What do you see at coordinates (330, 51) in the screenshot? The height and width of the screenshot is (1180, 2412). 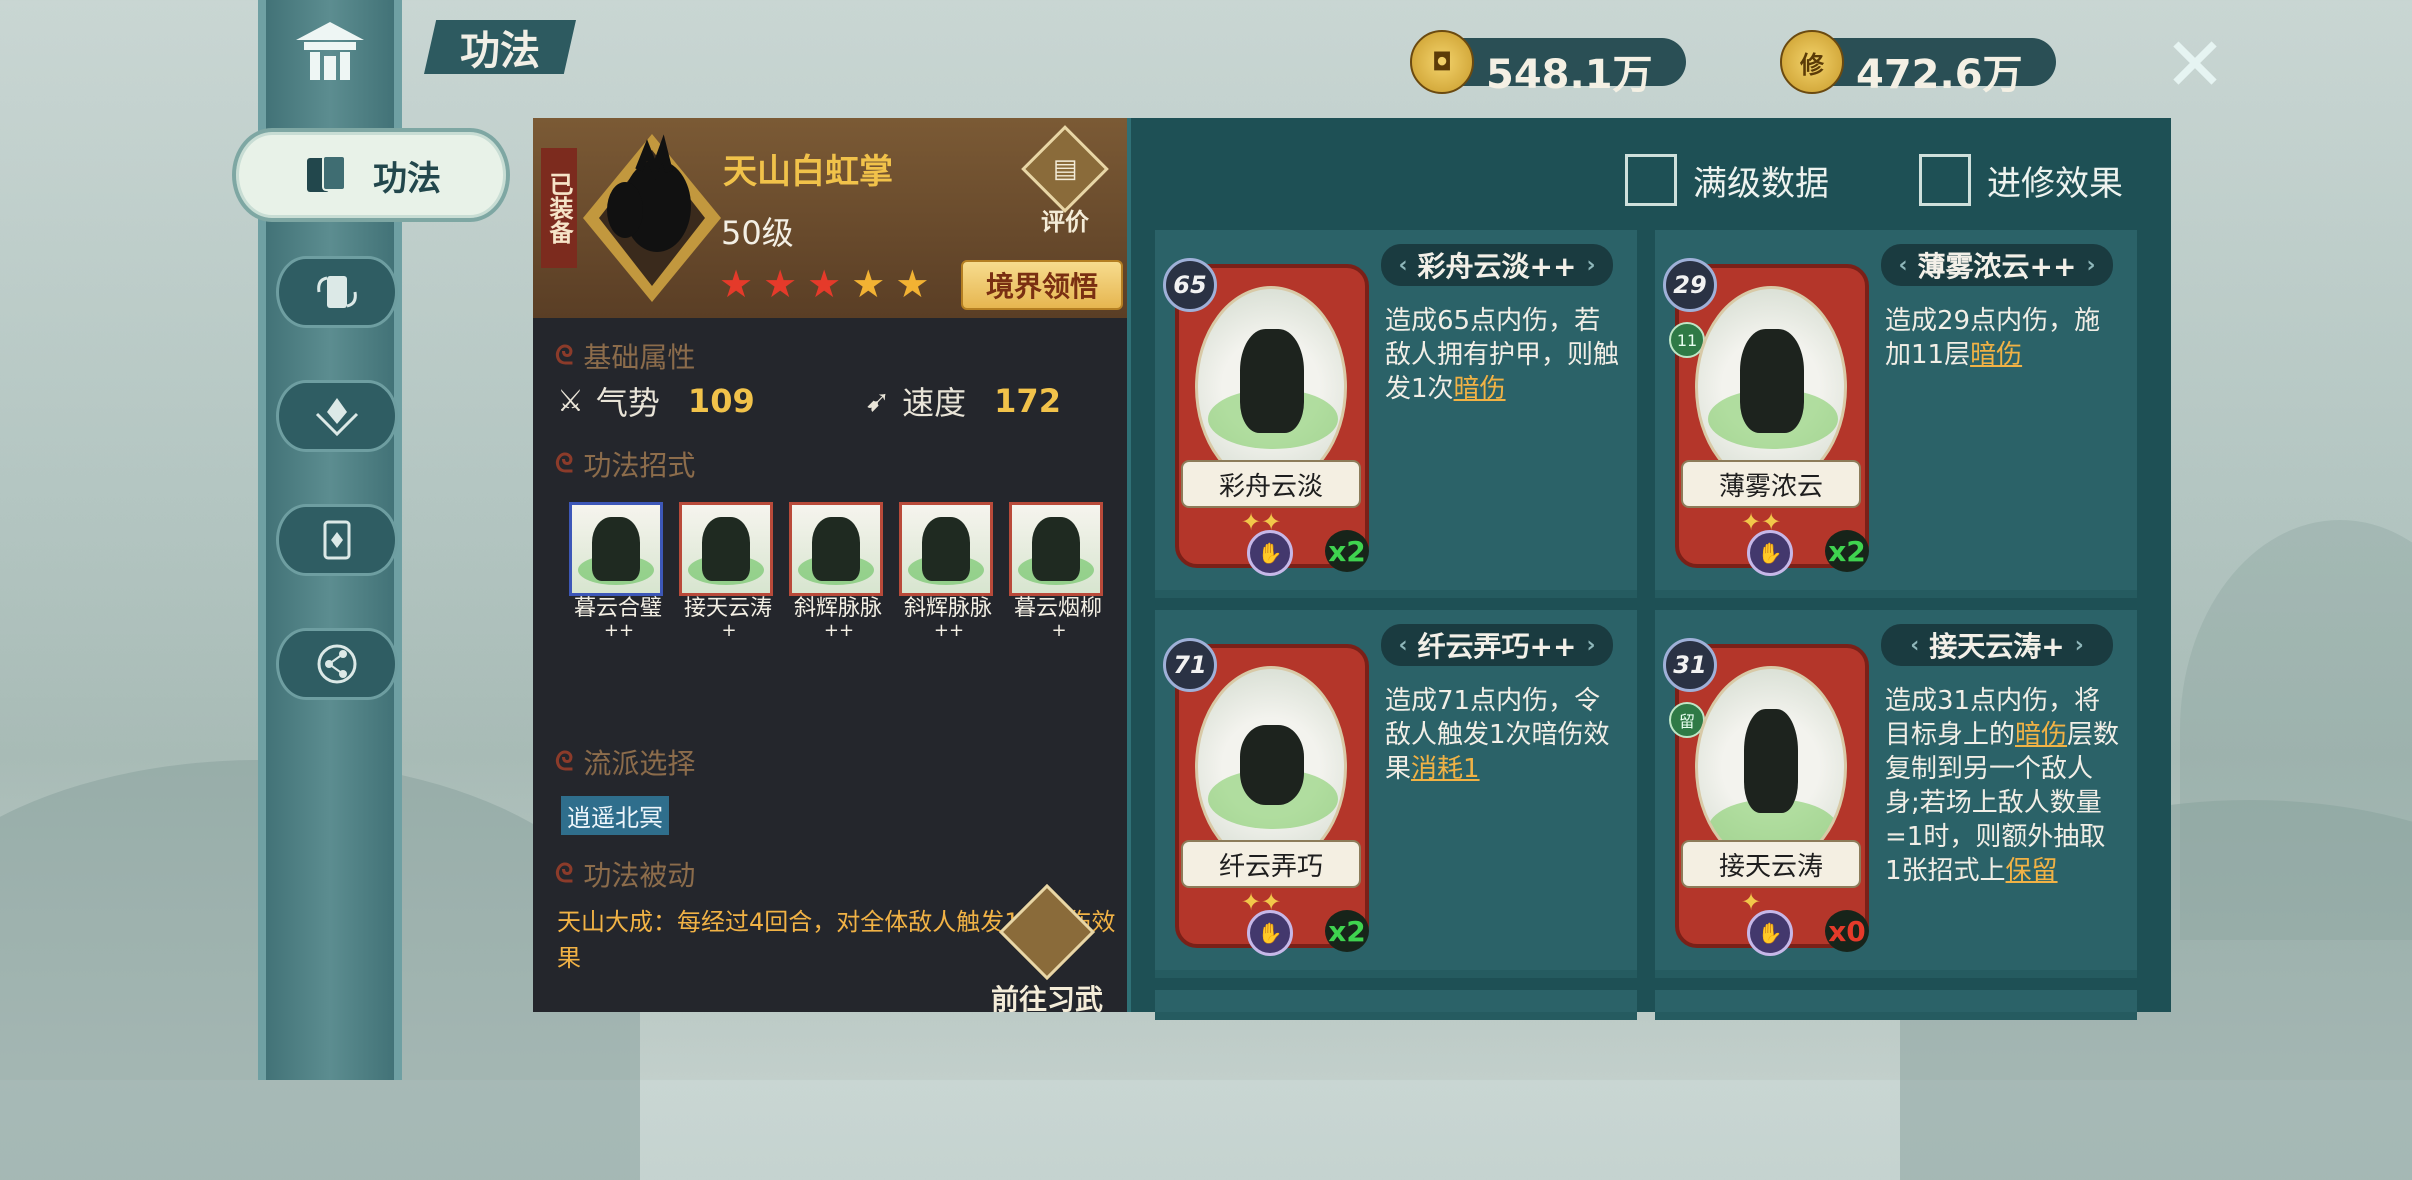 I see `home-pavilion-icon` at bounding box center [330, 51].